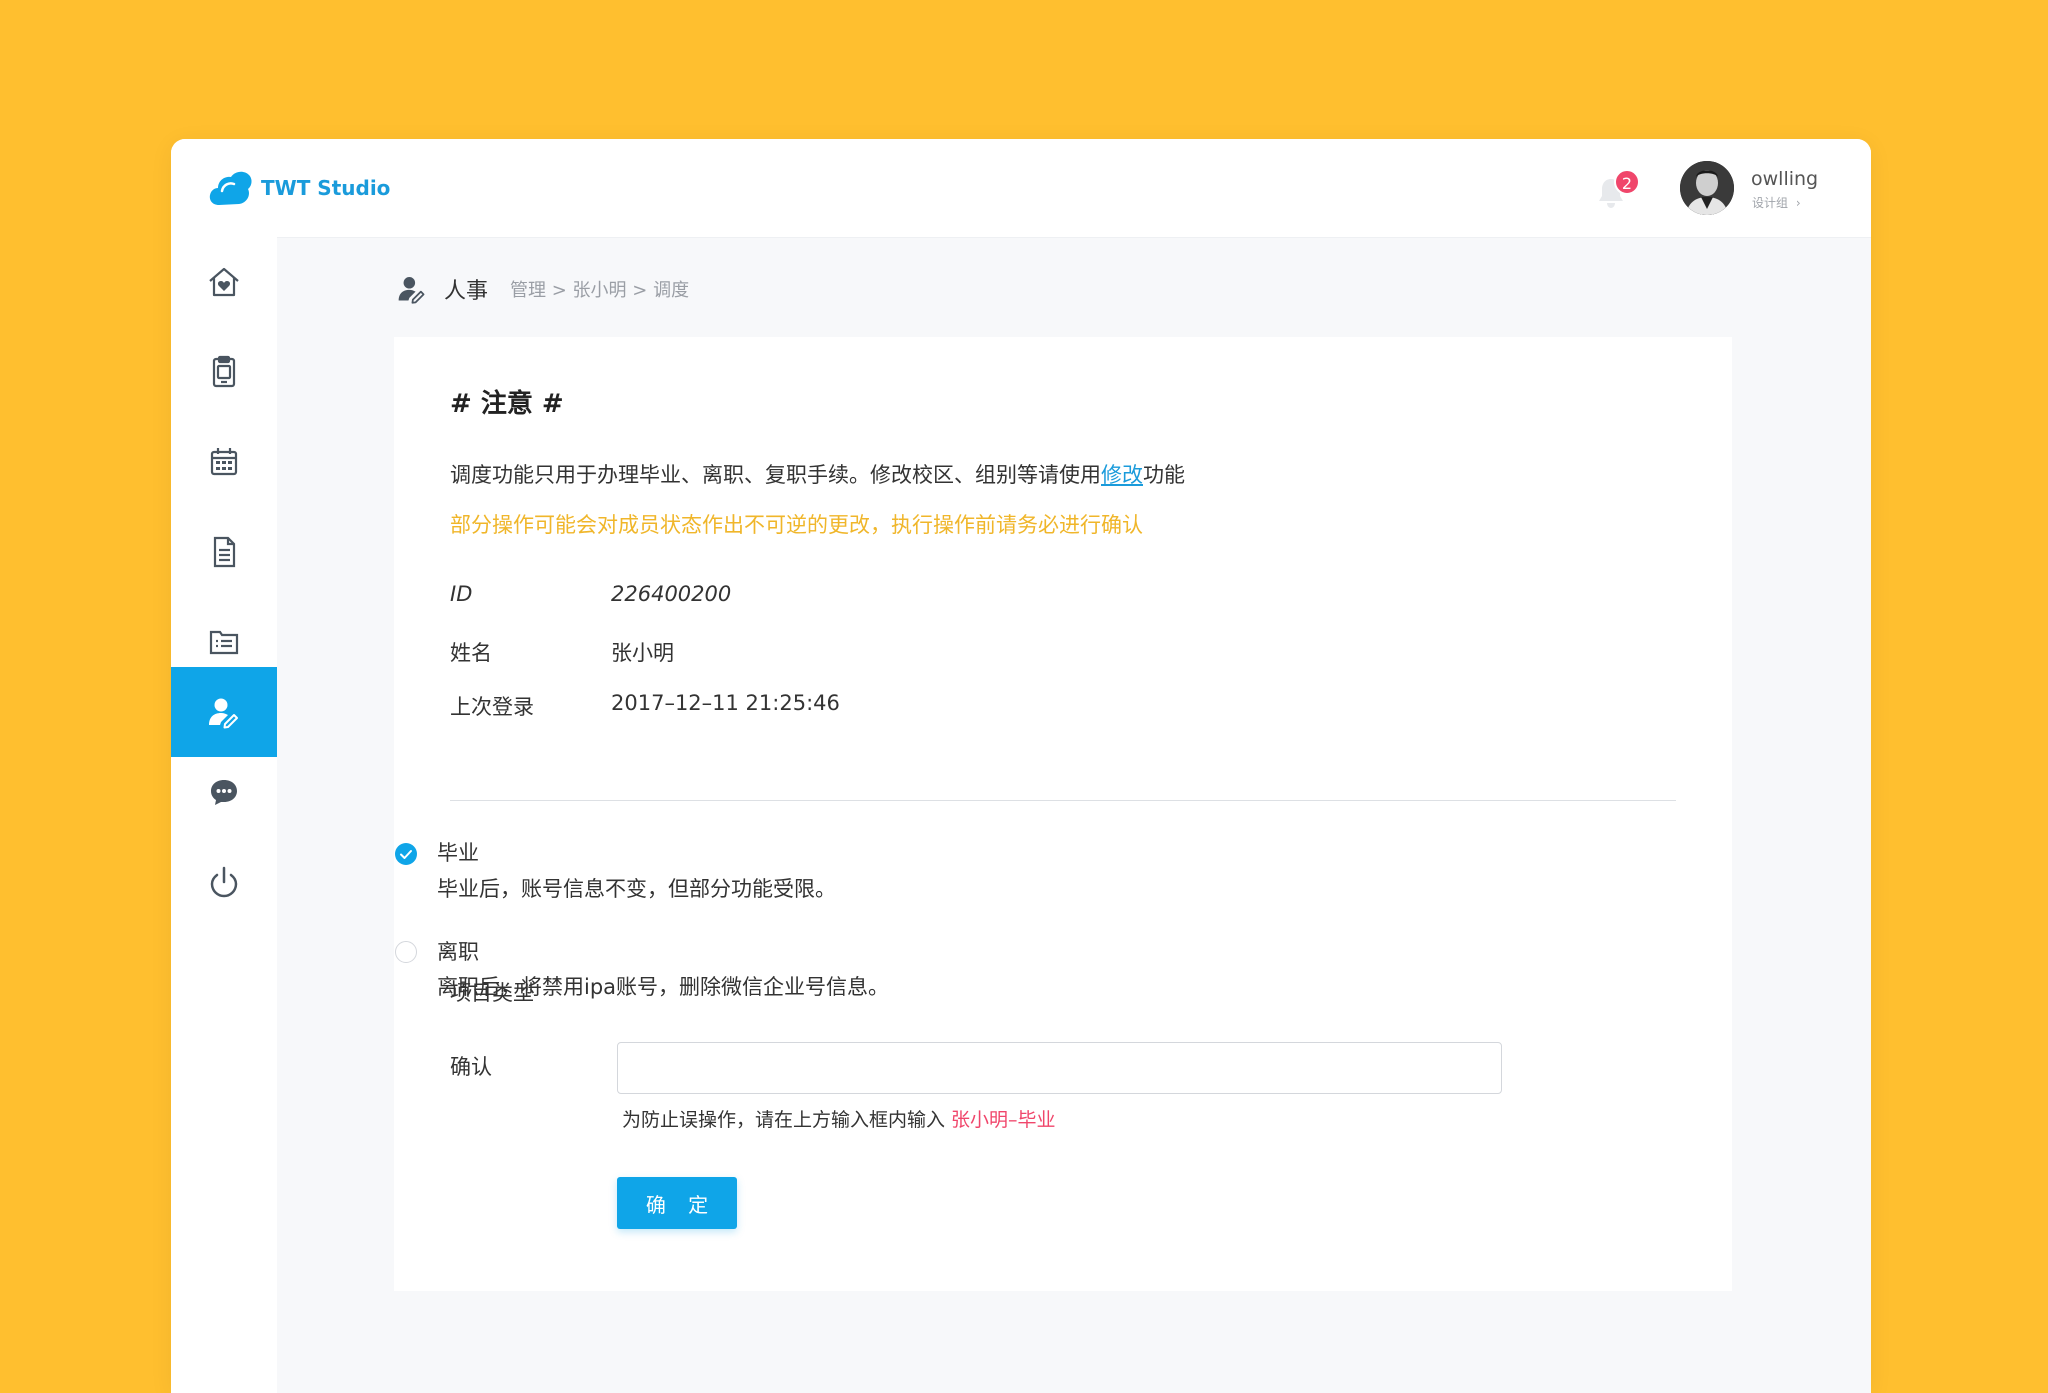 This screenshot has width=2048, height=1393. I want to click on sidebar-item-calendar, so click(224, 462).